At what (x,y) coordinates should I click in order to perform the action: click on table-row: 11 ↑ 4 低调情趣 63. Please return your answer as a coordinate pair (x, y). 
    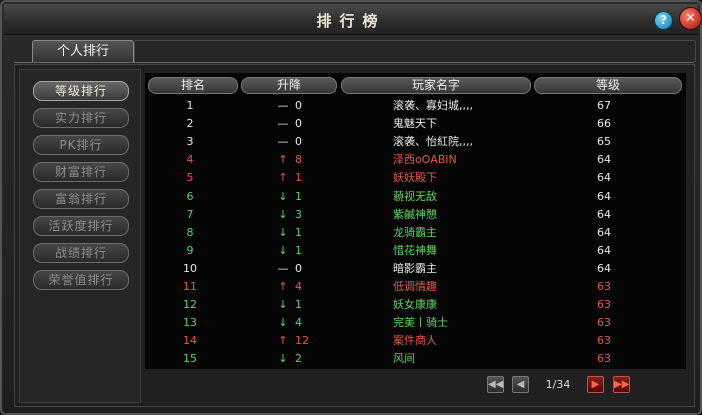
    Looking at the image, I should click on (415, 286).